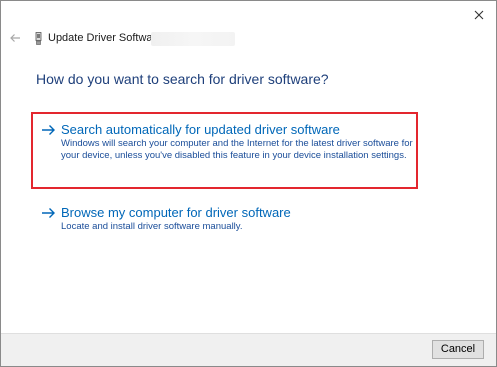  Describe the element at coordinates (193, 39) in the screenshot. I see `device-name-redacted` at that location.